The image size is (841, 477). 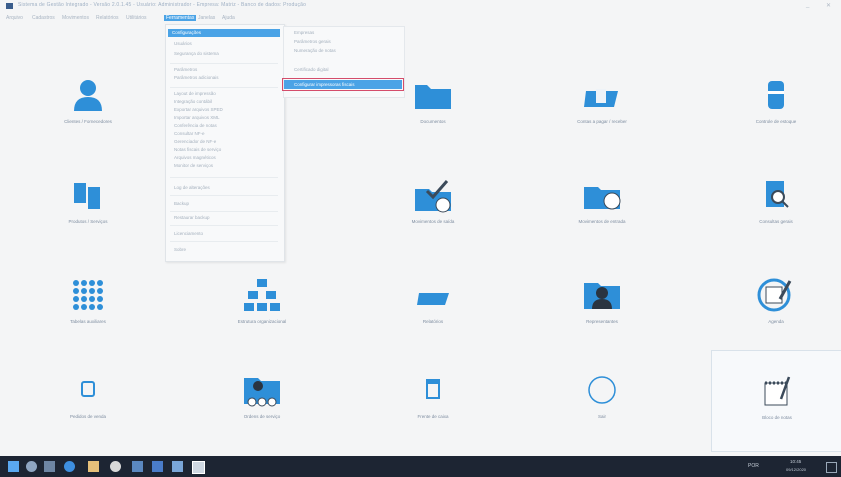 I want to click on module-tile: Sair, so click(x=602, y=400).